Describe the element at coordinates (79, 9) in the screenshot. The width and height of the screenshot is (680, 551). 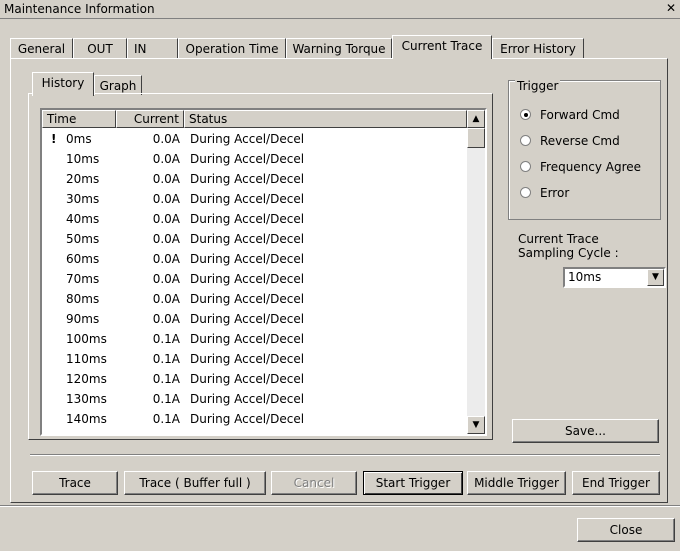
I see `window-title: Maintenance Information` at that location.